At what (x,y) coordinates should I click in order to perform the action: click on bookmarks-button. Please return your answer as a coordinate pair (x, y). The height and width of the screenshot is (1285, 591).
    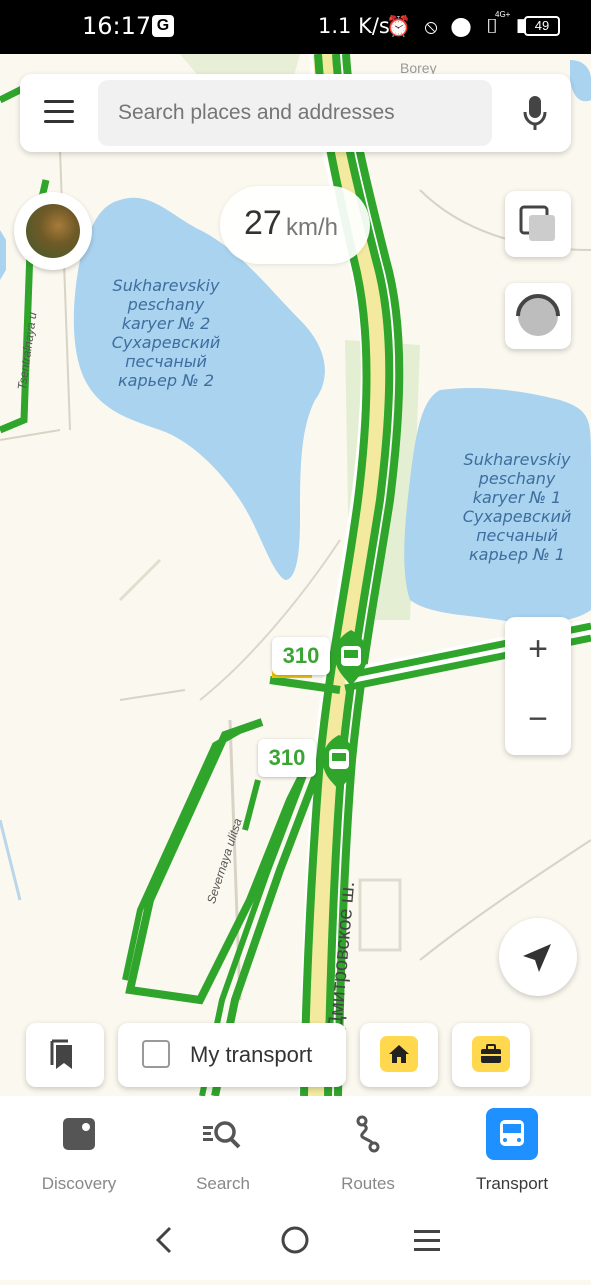
    Looking at the image, I should click on (65, 1055).